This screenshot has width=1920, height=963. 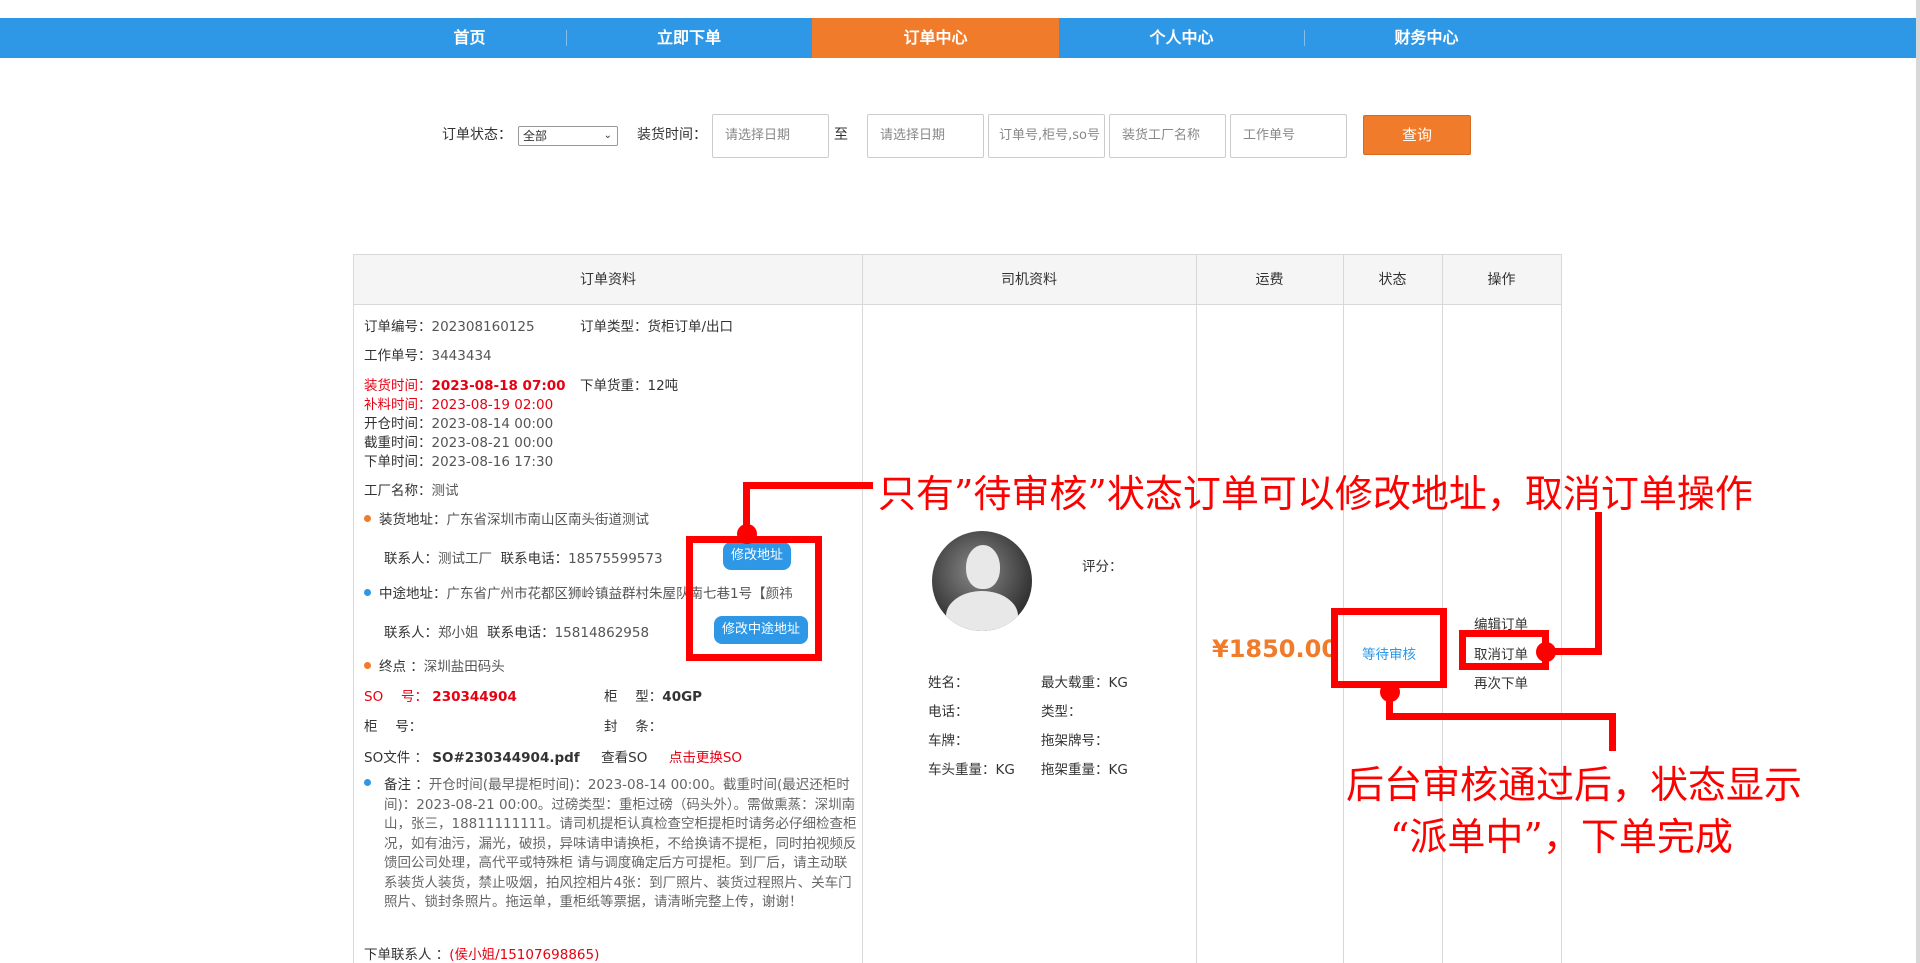 I want to click on order-no-value: 202308160125, so click(x=483, y=327).